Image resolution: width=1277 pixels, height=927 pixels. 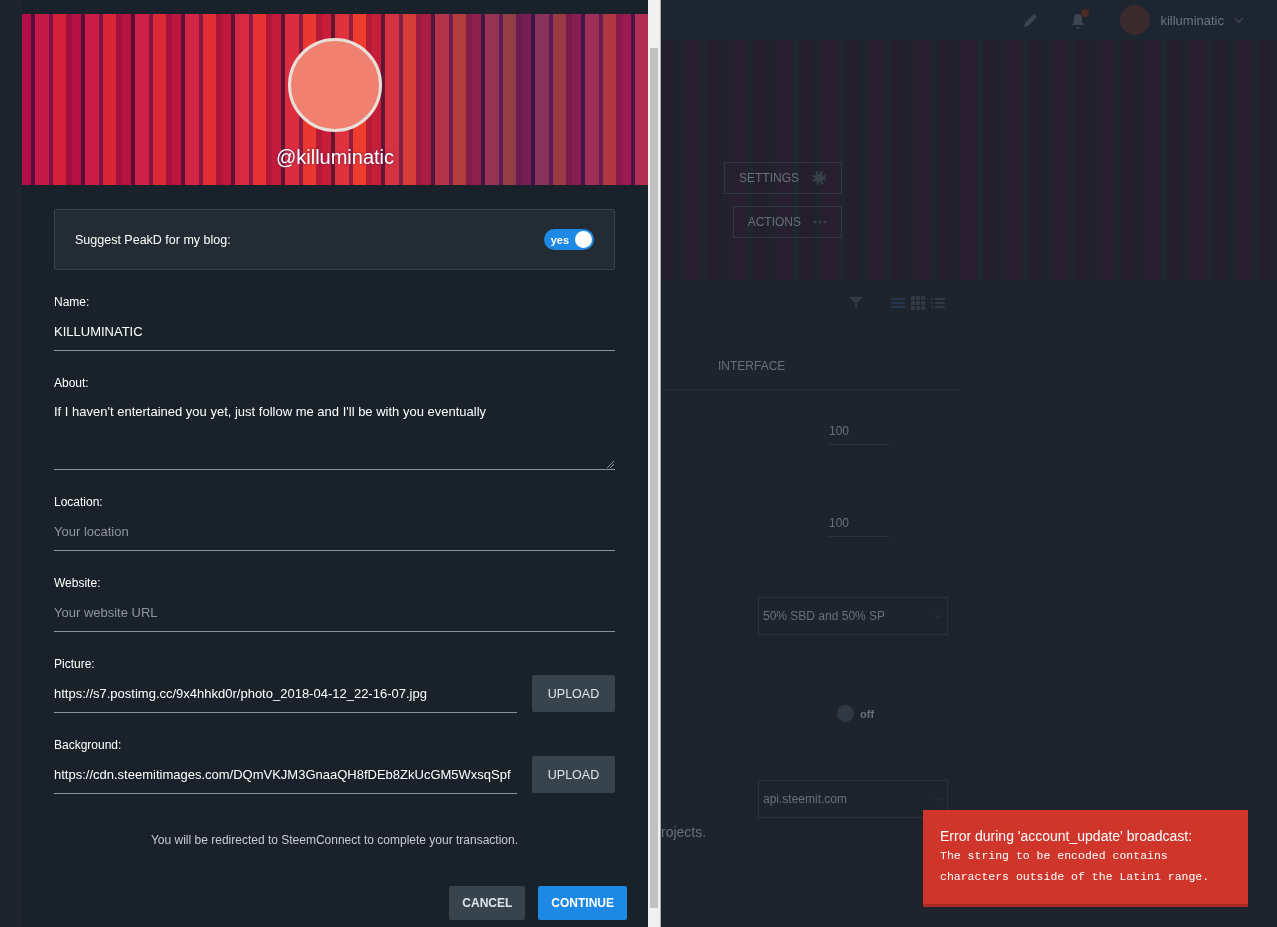 I want to click on dropdown: 50% SBD and 50% SP, so click(x=853, y=616).